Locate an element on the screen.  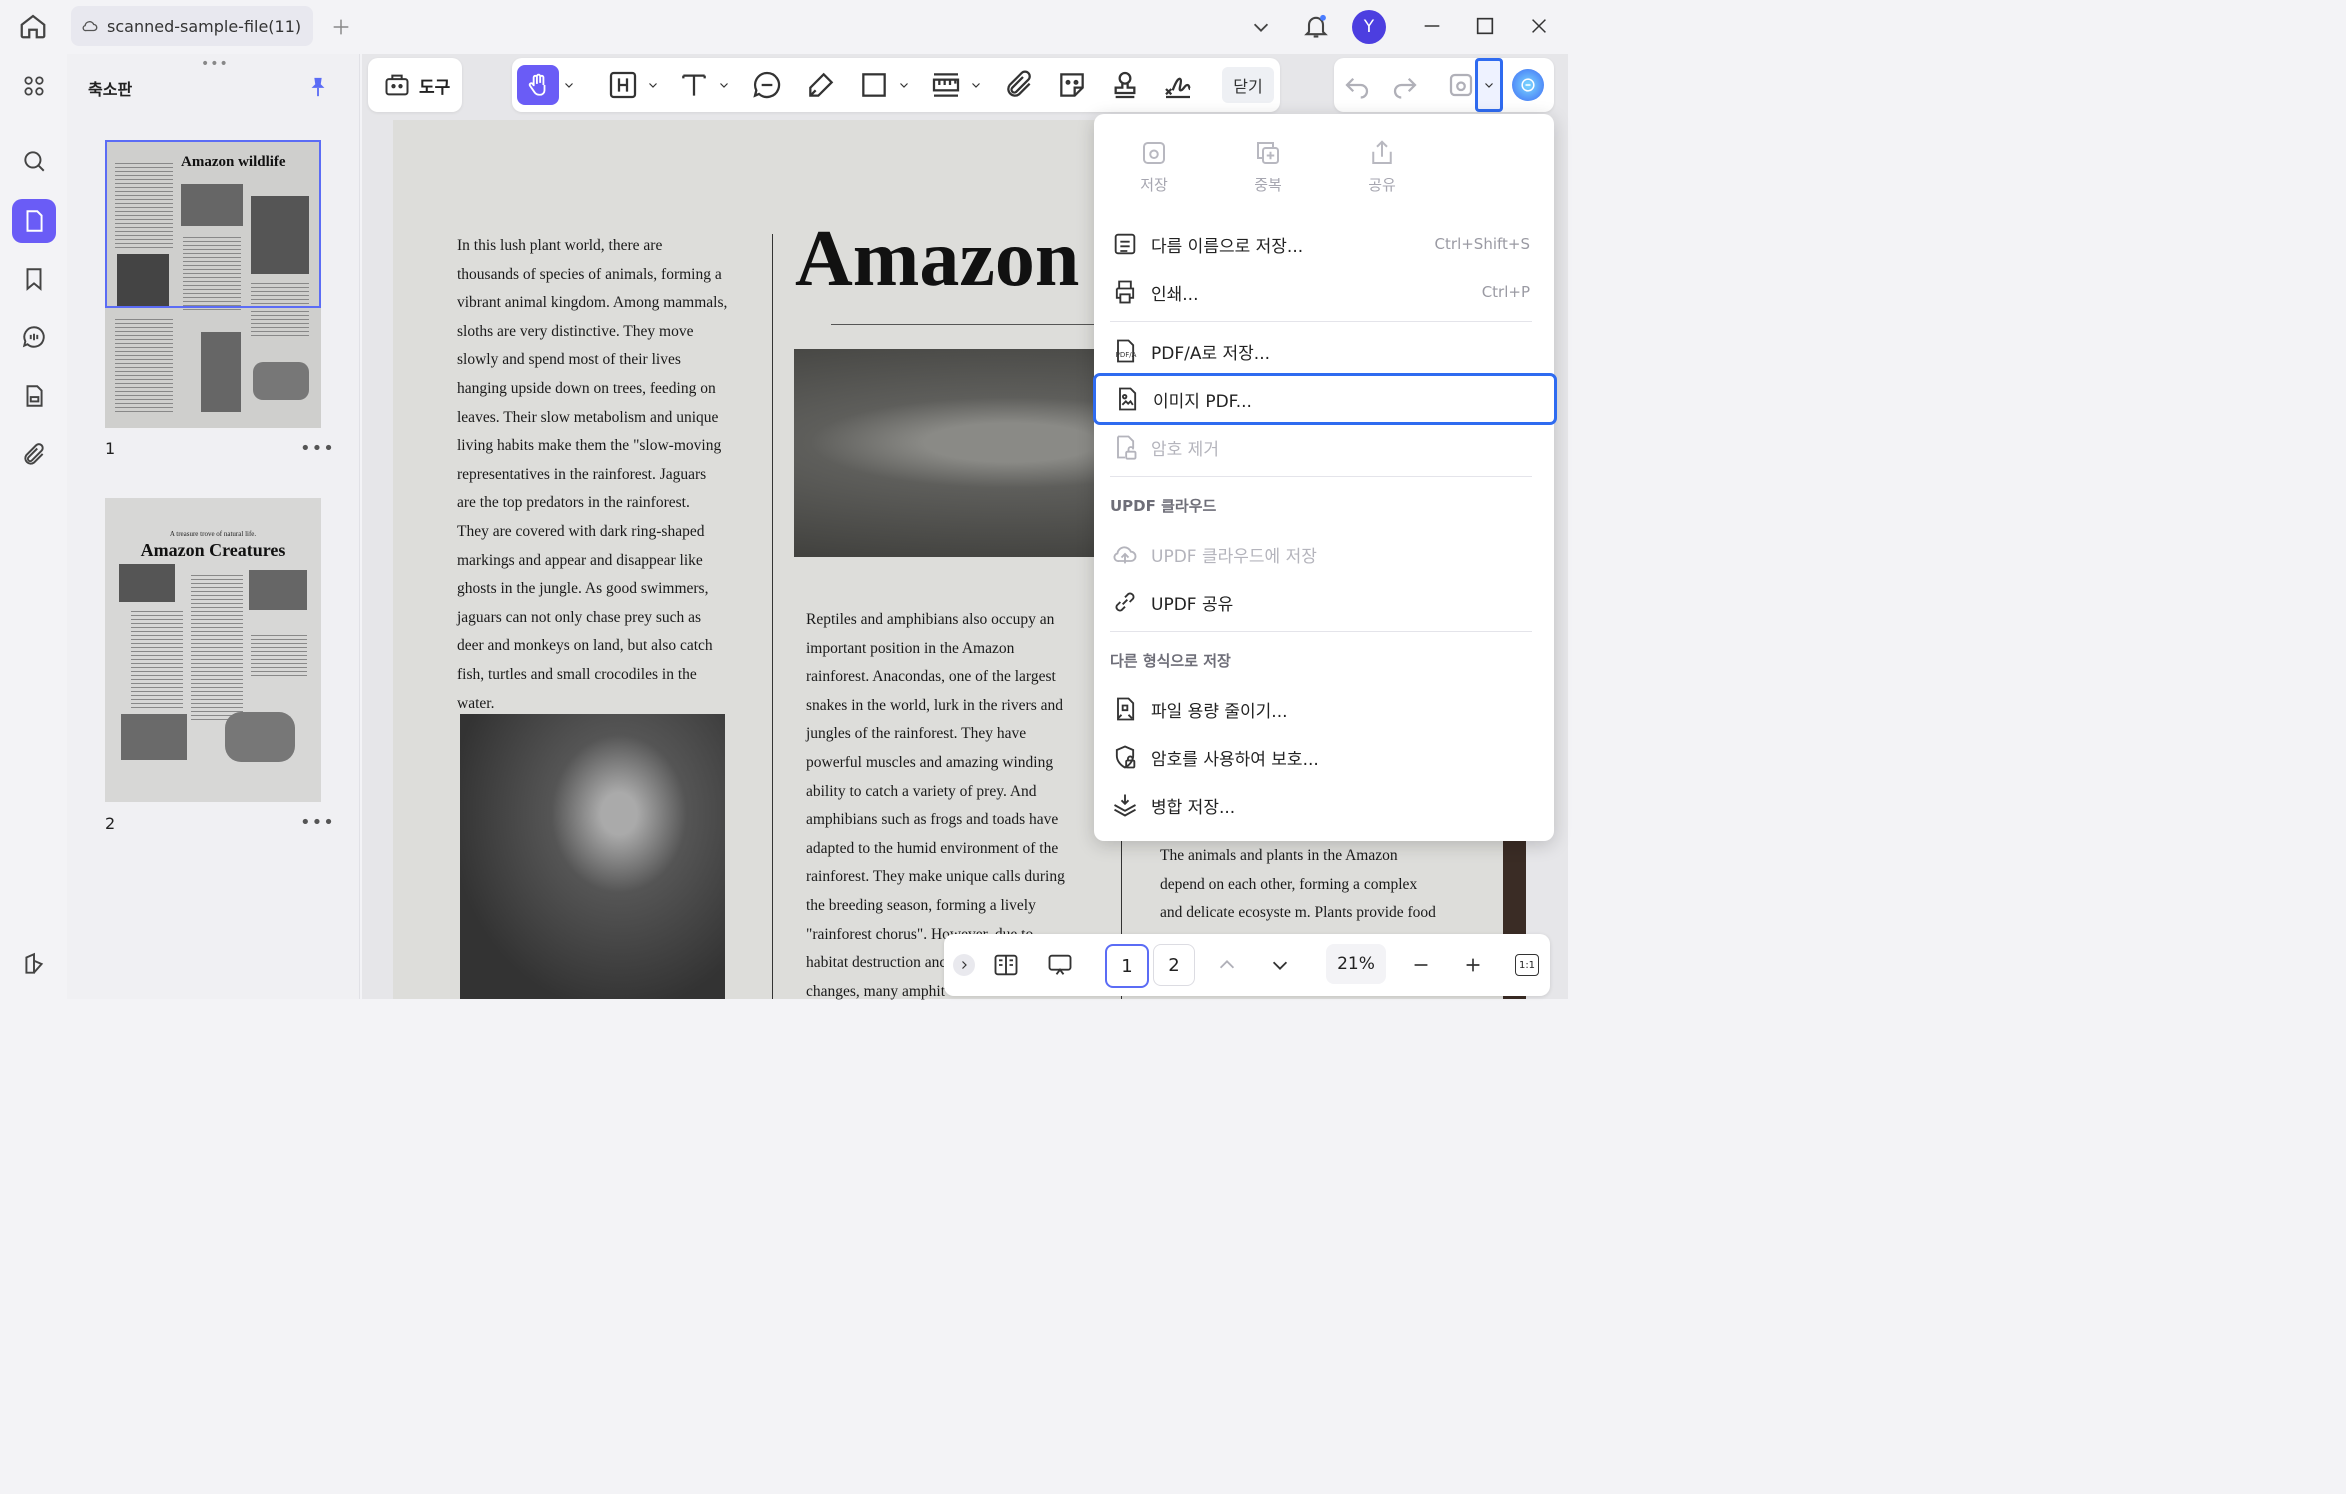
thumb-text-block is located at coordinates (217, 647).